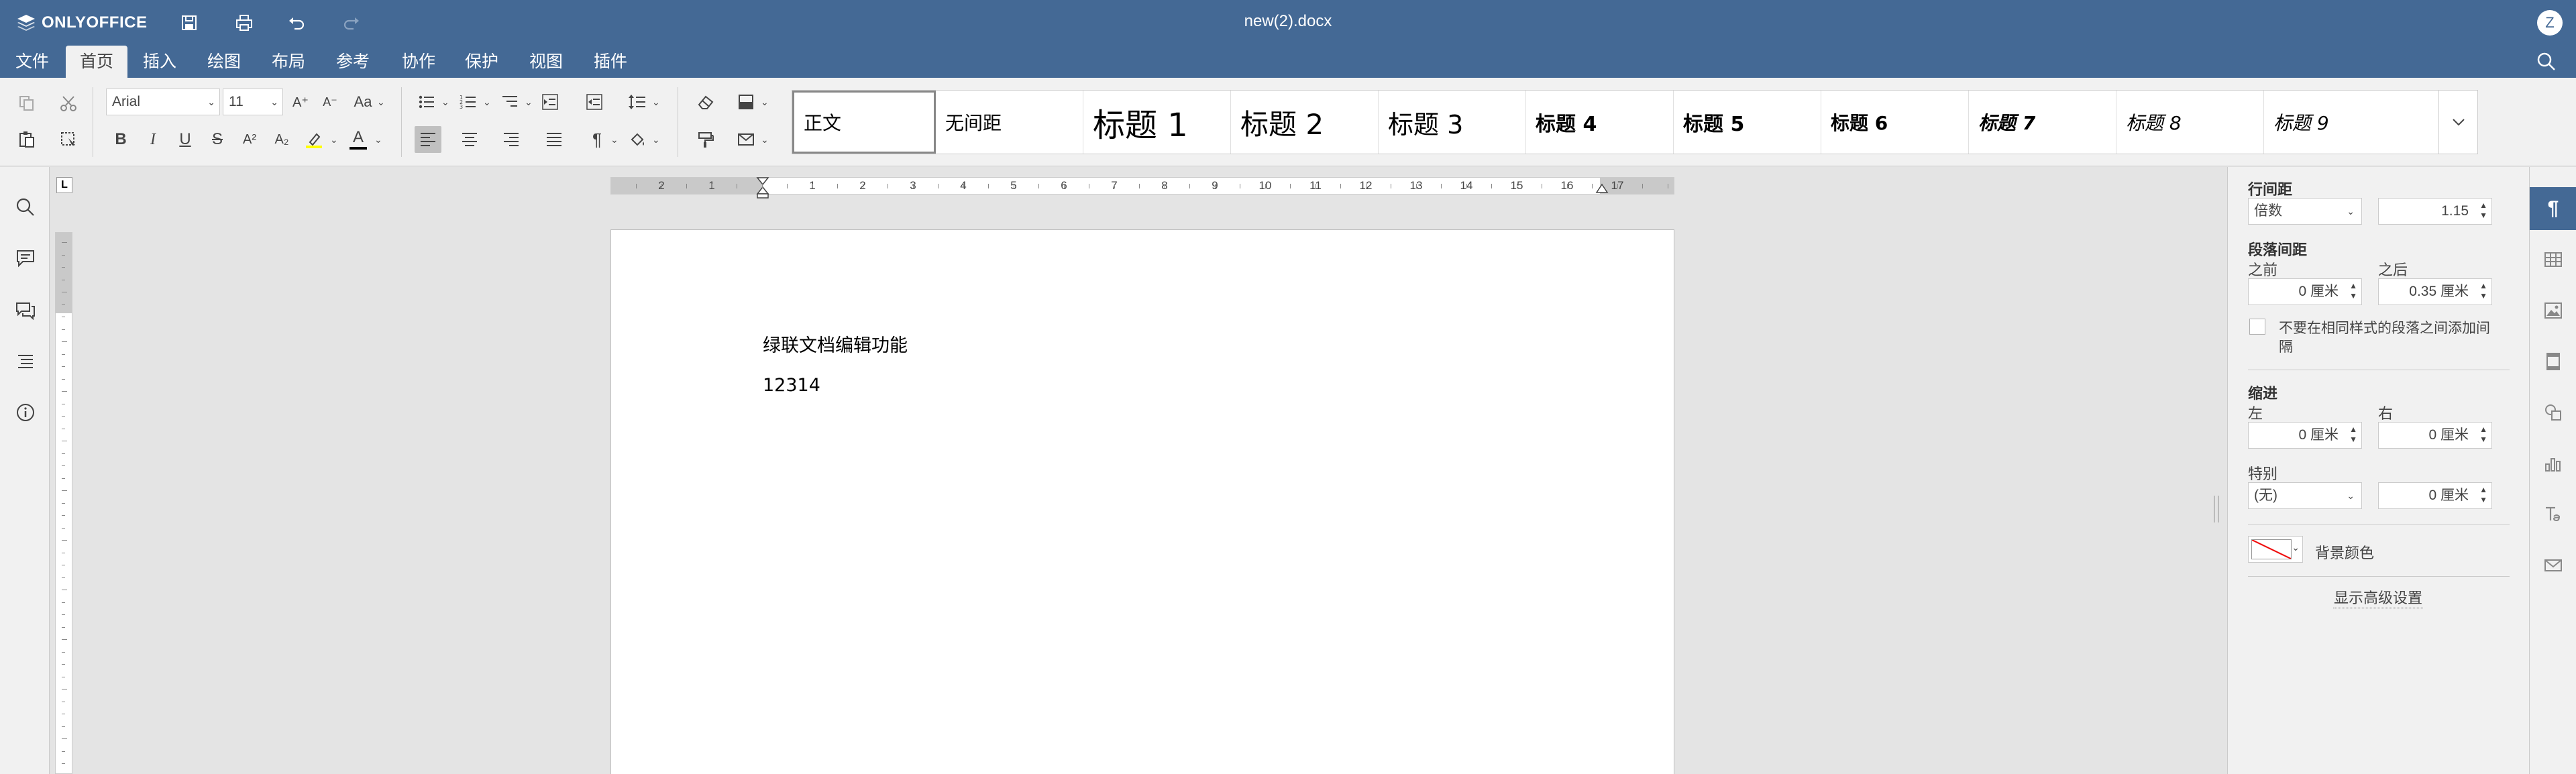 The height and width of the screenshot is (774, 2576). Describe the element at coordinates (705, 102) in the screenshot. I see `clear-style-button` at that location.